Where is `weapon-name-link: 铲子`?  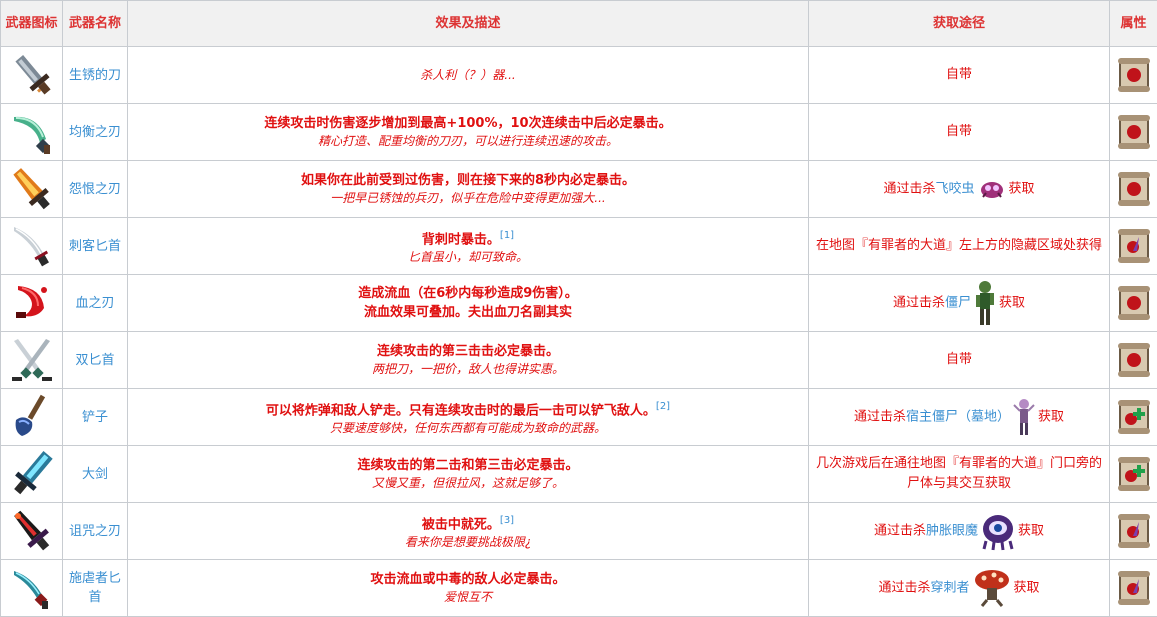 weapon-name-link: 铲子 is located at coordinates (95, 417).